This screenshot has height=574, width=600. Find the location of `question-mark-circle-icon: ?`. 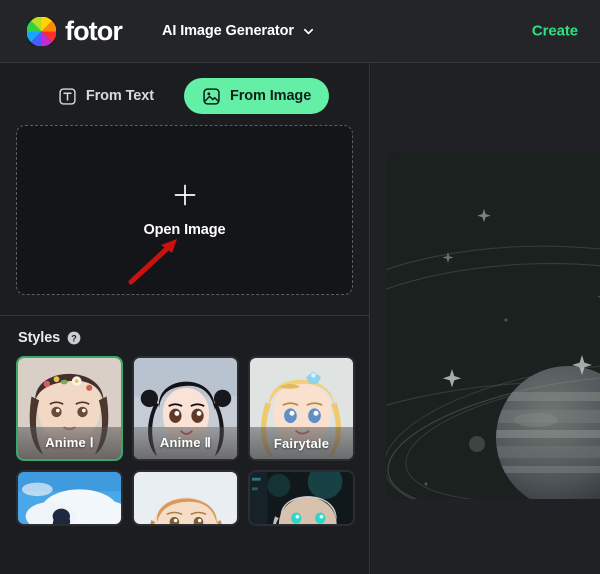

question-mark-circle-icon: ? is located at coordinates (74, 338).